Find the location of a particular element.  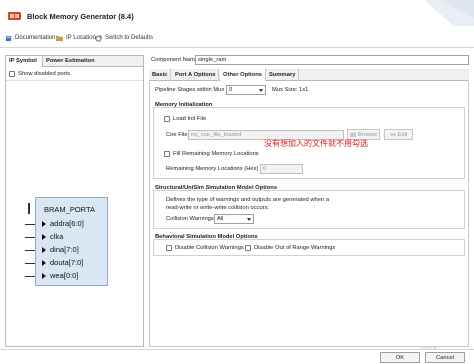

pipeline-stages-label: Pipeline Stages within Mux is located at coordinates (190, 90).